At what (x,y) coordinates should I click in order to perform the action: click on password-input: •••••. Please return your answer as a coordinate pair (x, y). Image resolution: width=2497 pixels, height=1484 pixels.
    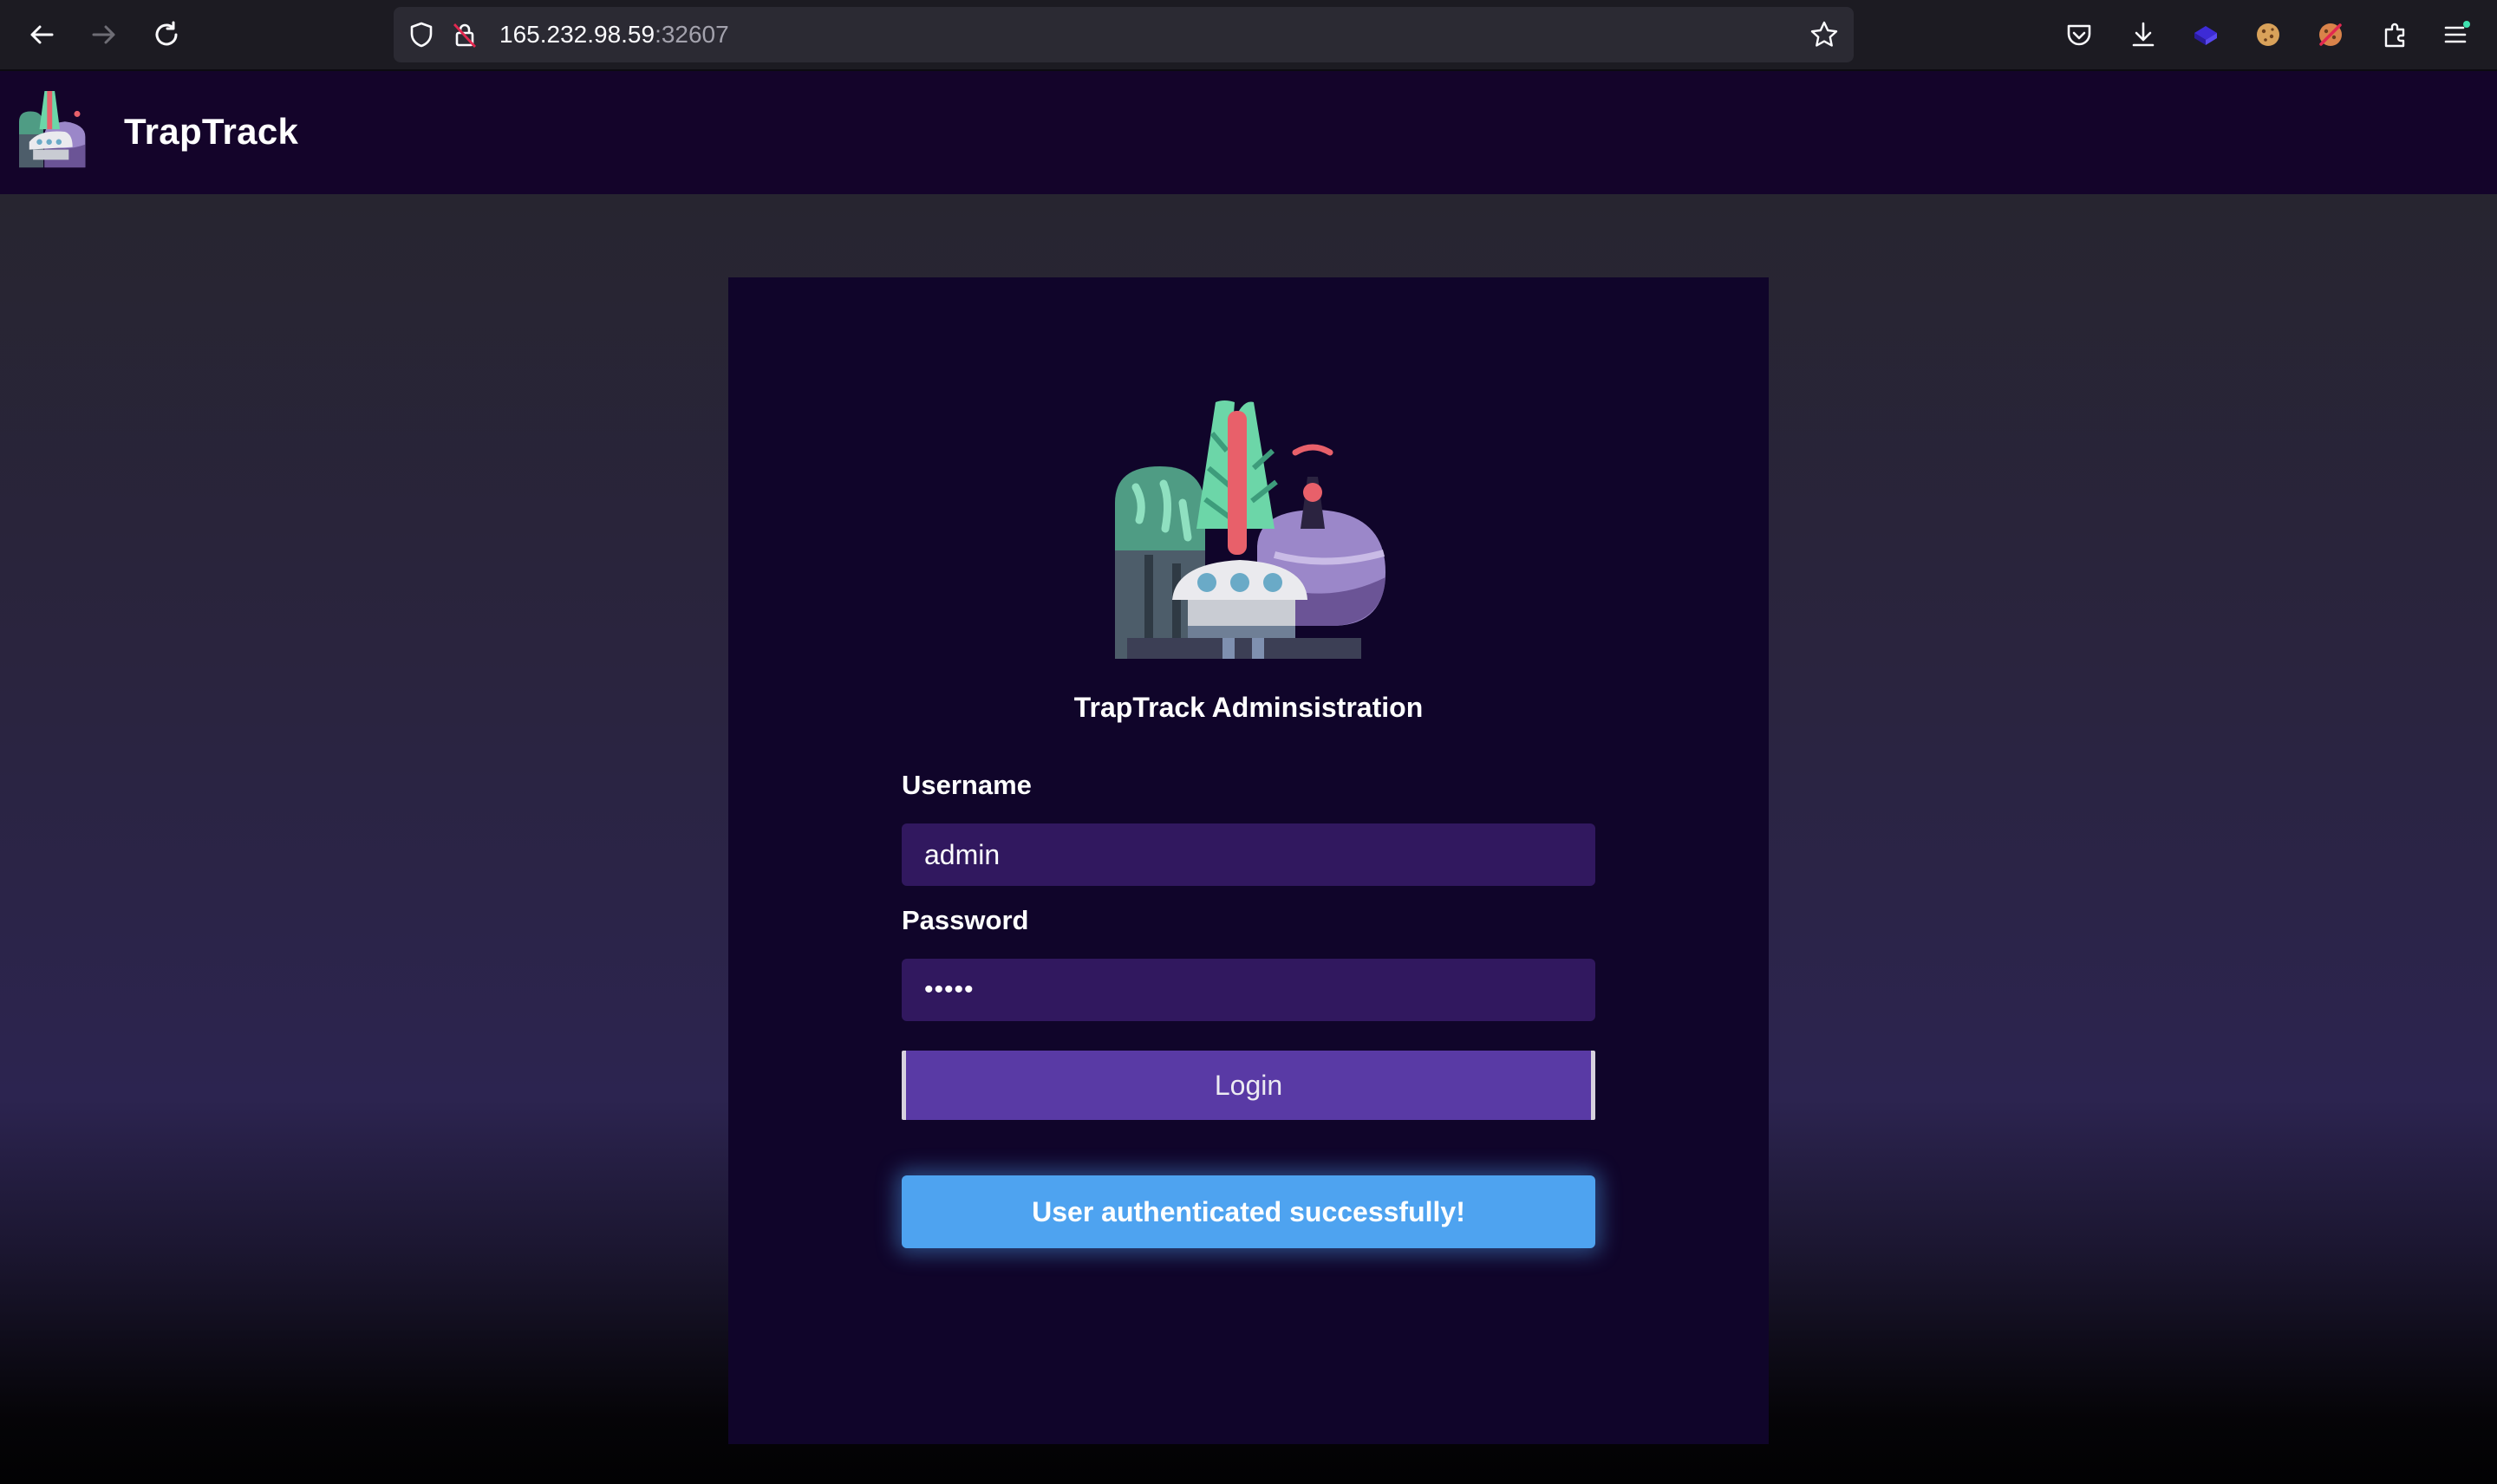
    Looking at the image, I should click on (1248, 990).